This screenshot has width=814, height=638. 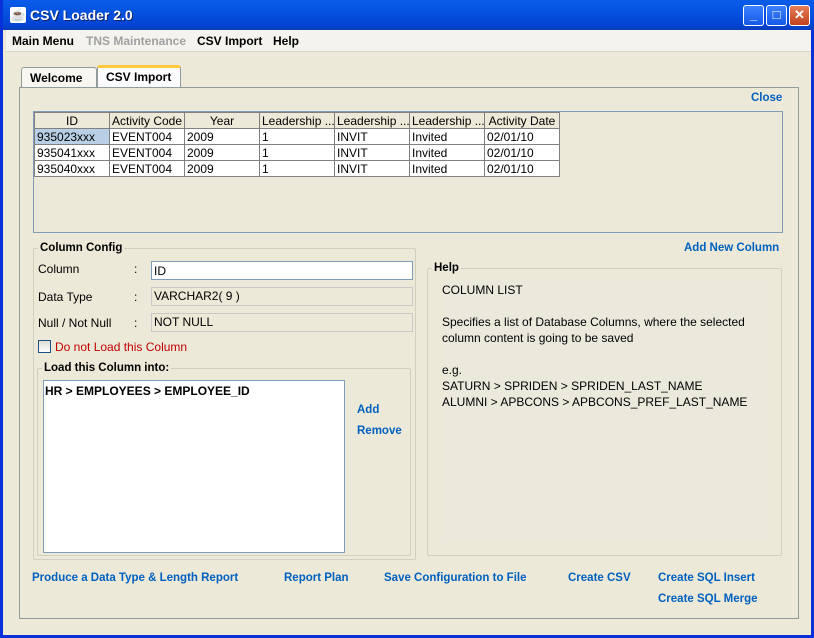 What do you see at coordinates (316, 578) in the screenshot?
I see `report-plan-link: Report Plan` at bounding box center [316, 578].